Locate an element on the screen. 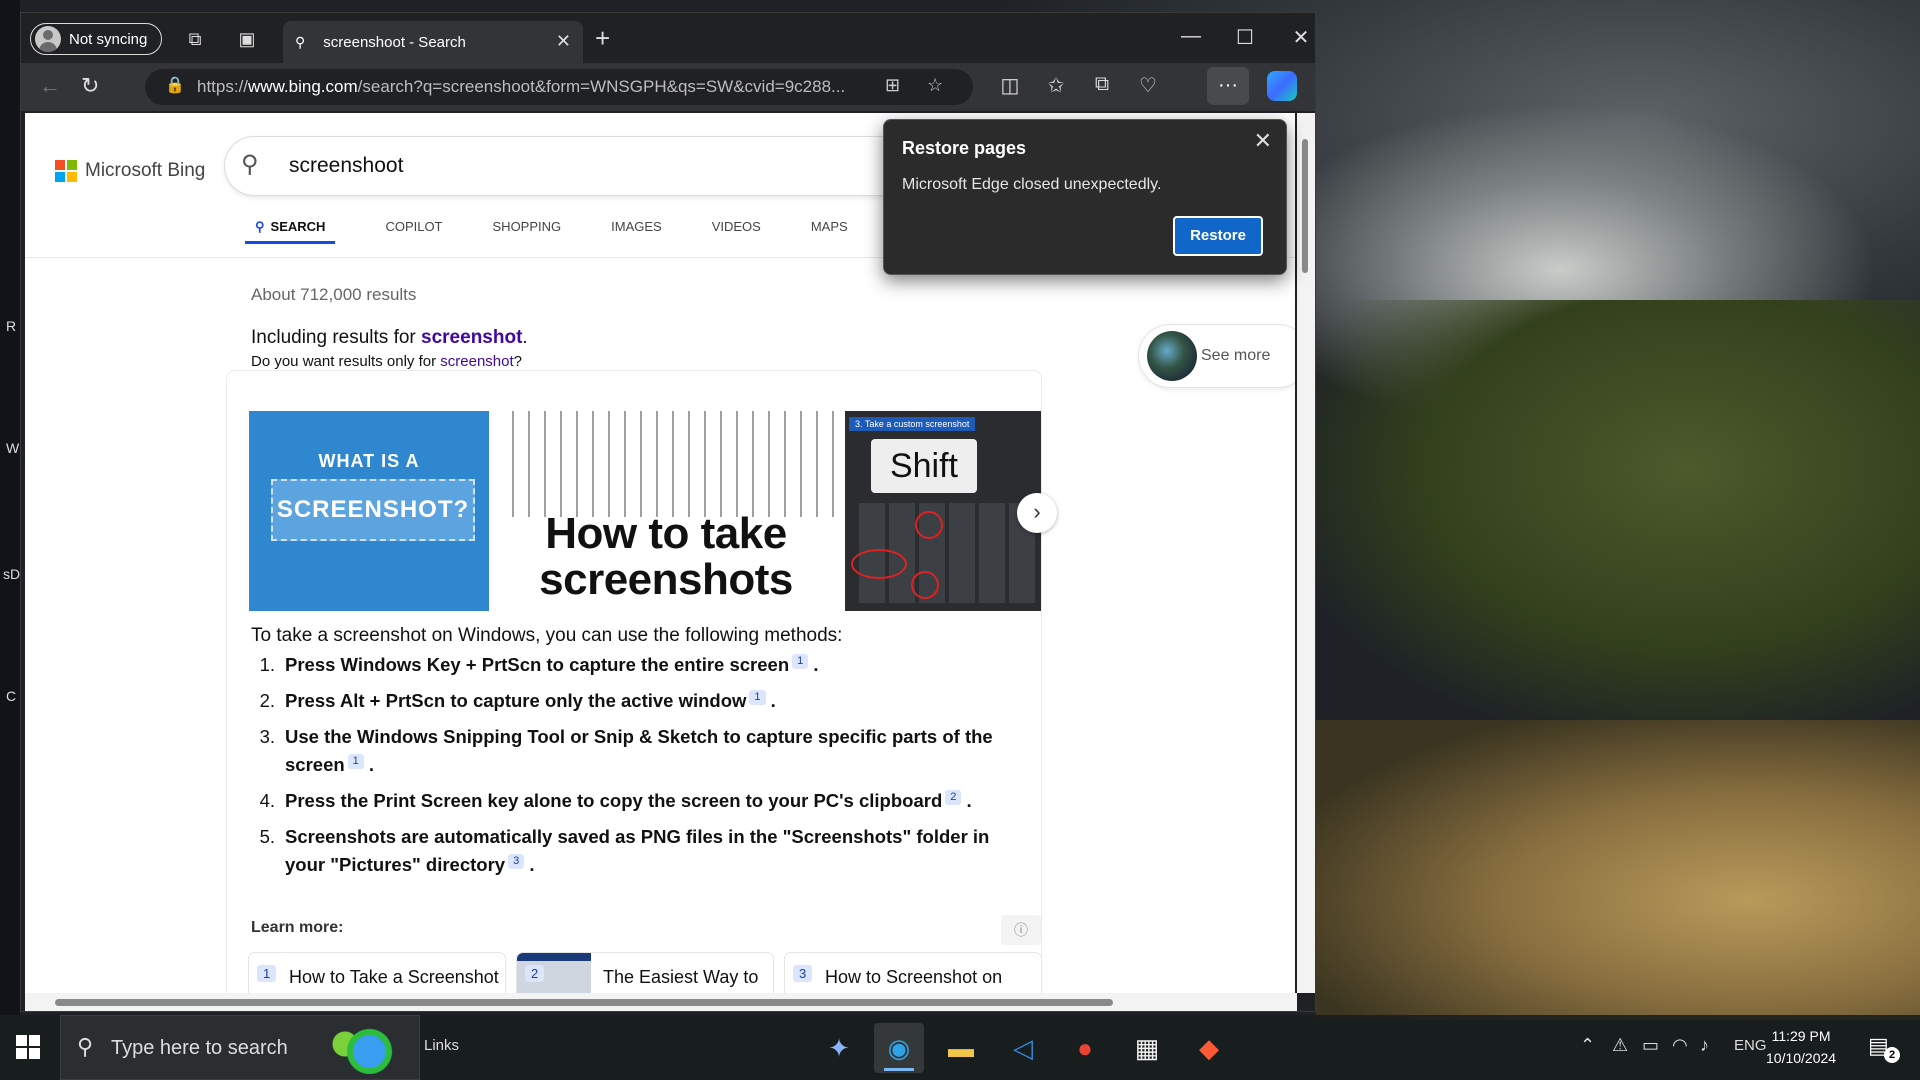  app-icon: ◆ is located at coordinates (1209, 1048).